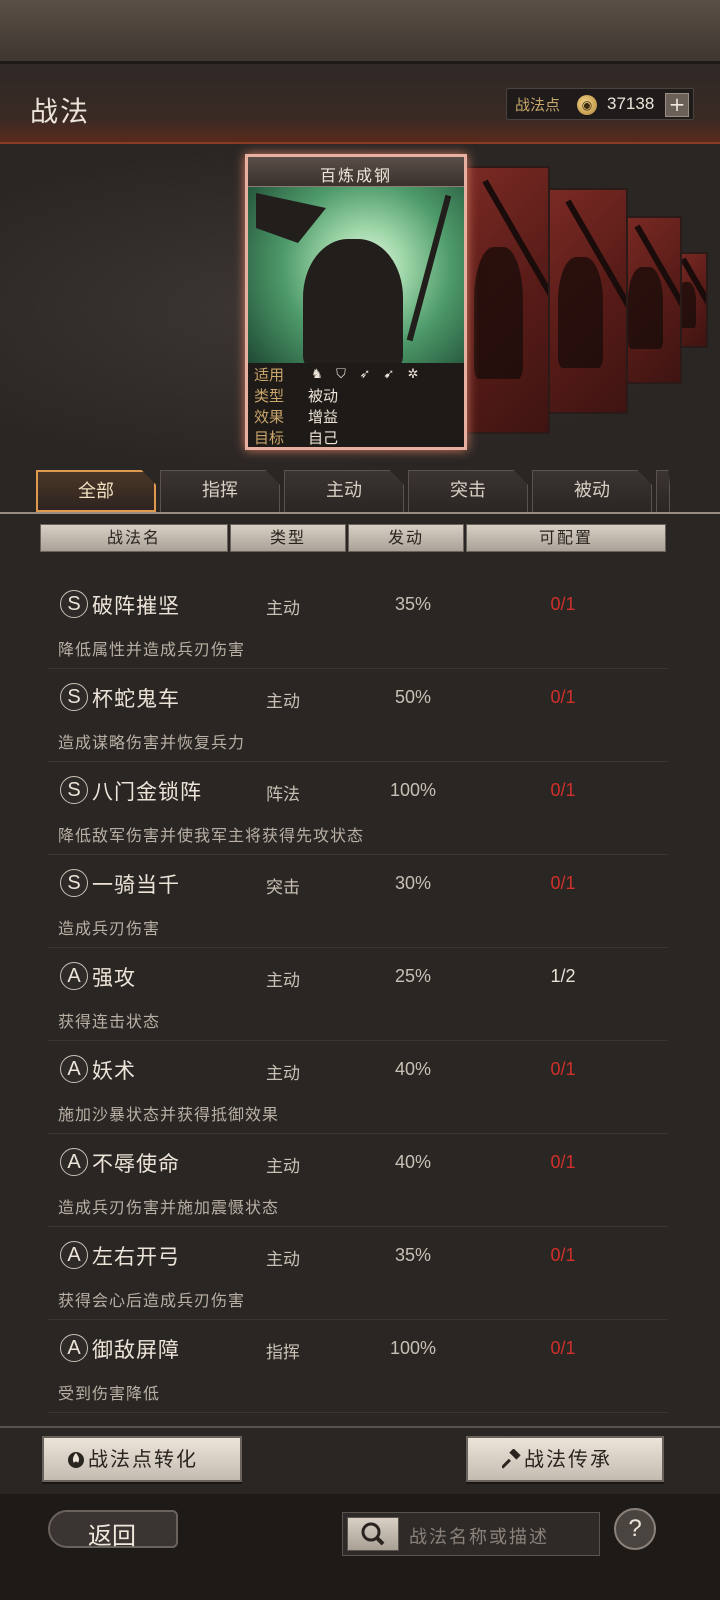 This screenshot has height=1600, width=720. What do you see at coordinates (269, 375) in the screenshot?
I see `attr-key: 适用` at bounding box center [269, 375].